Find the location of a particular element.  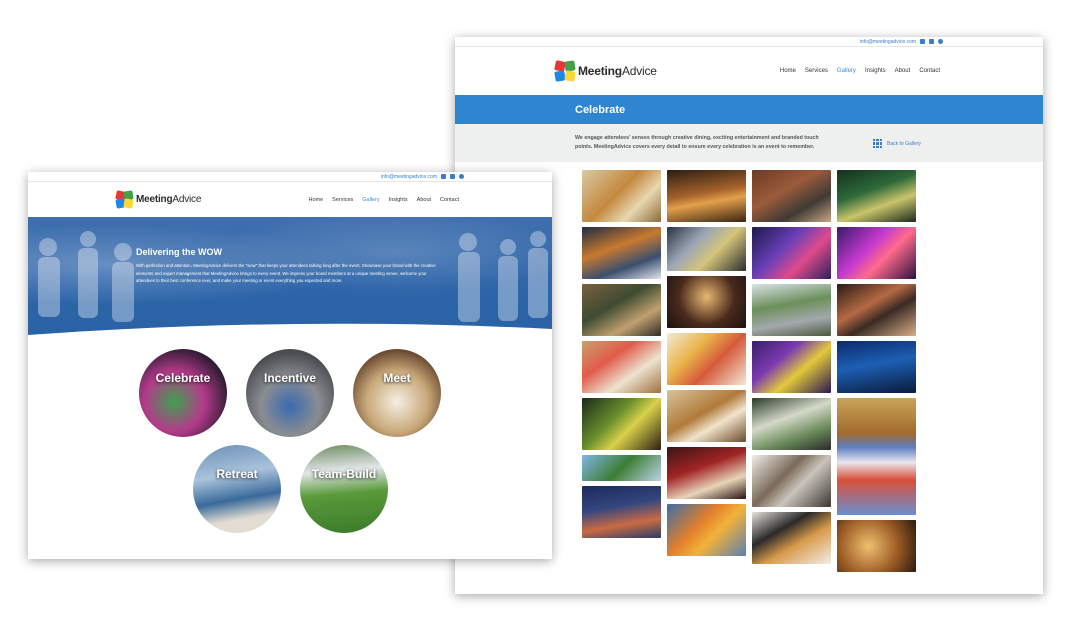

hero-title: Delivering the WOW is located at coordinates (179, 252).